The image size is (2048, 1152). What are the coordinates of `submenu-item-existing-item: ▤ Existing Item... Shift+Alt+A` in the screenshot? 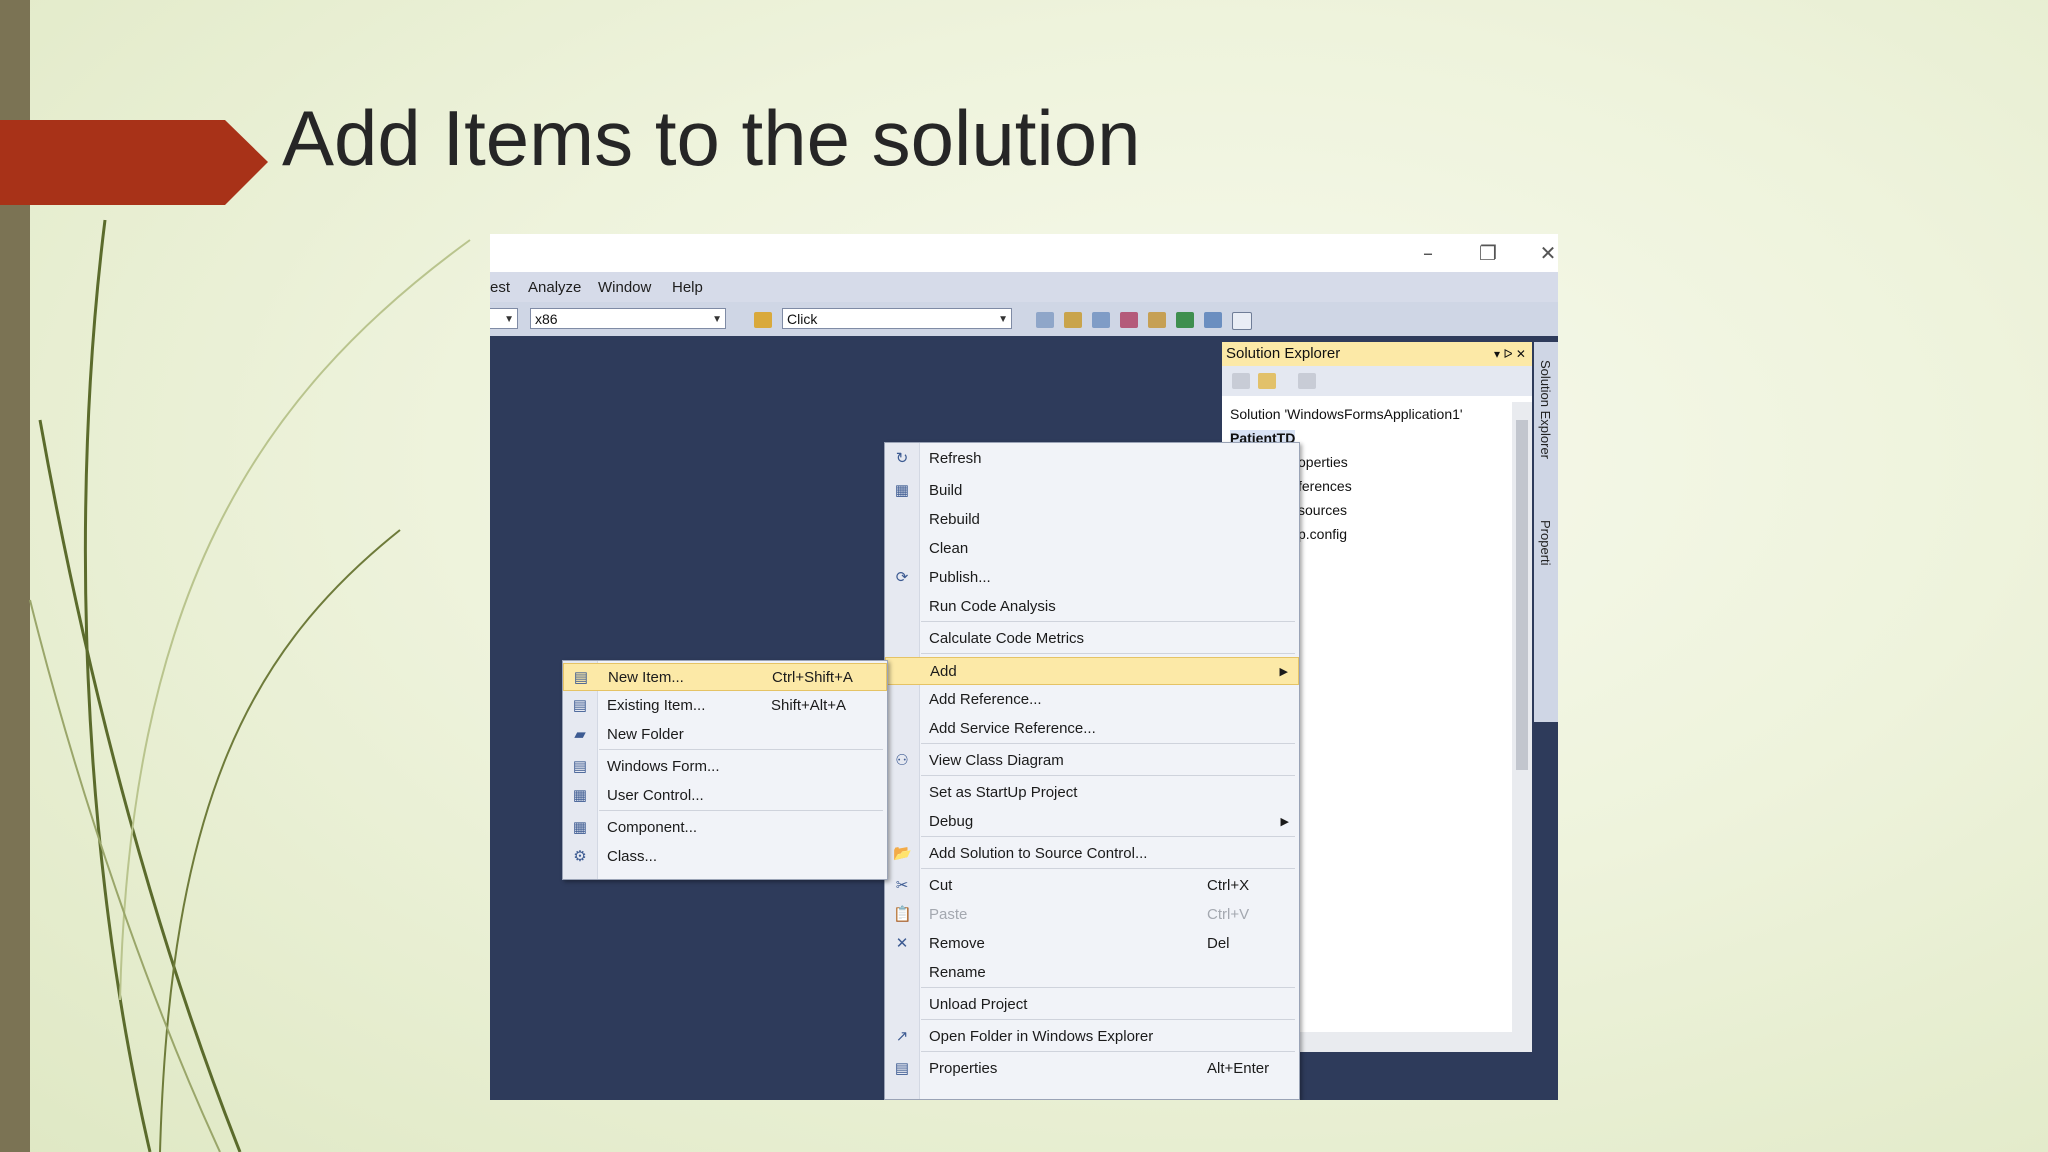 It's located at (725, 706).